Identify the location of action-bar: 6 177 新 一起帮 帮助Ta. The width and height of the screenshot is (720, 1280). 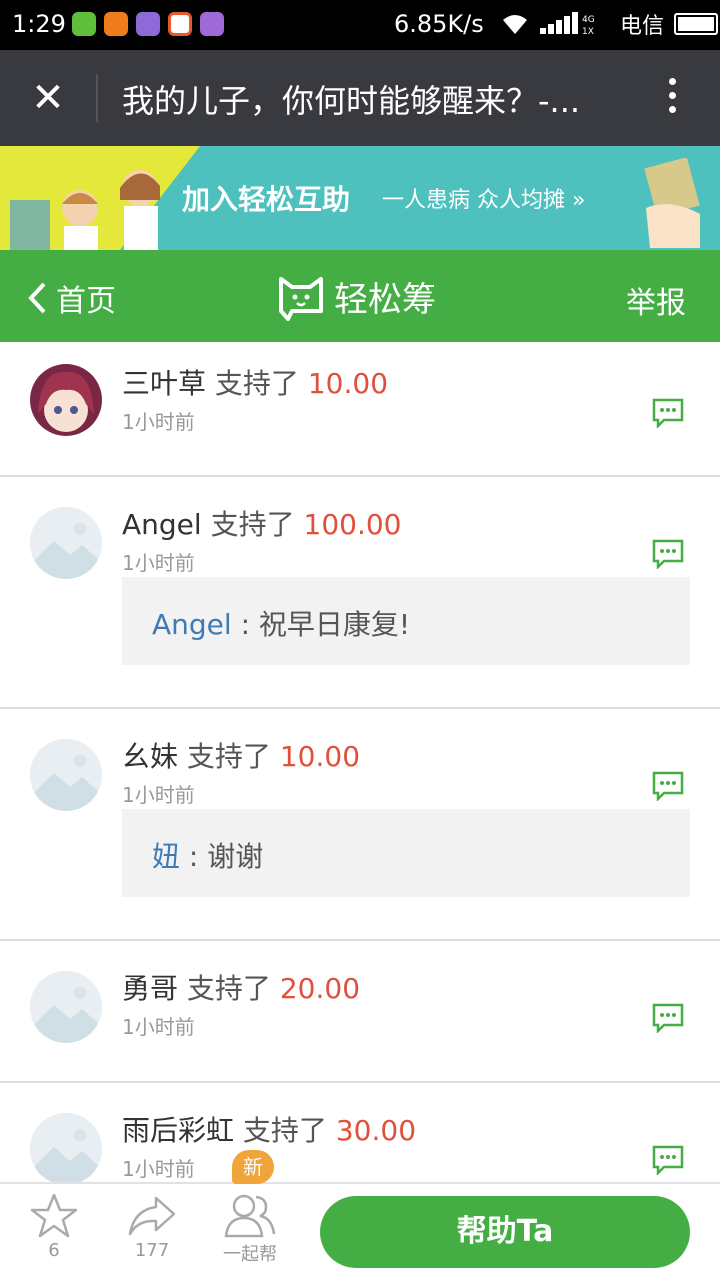
(360, 1215).